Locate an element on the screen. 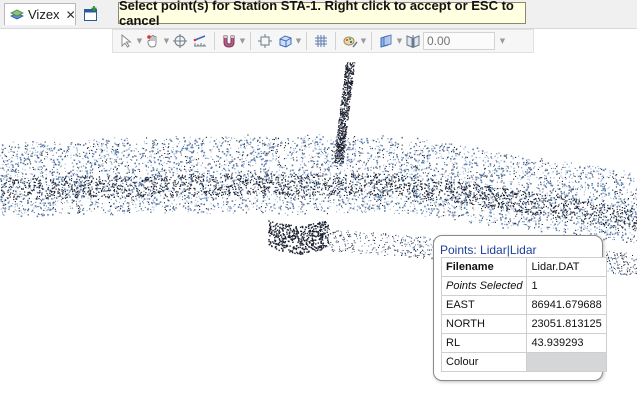  magnet-icon is located at coordinates (229, 41).